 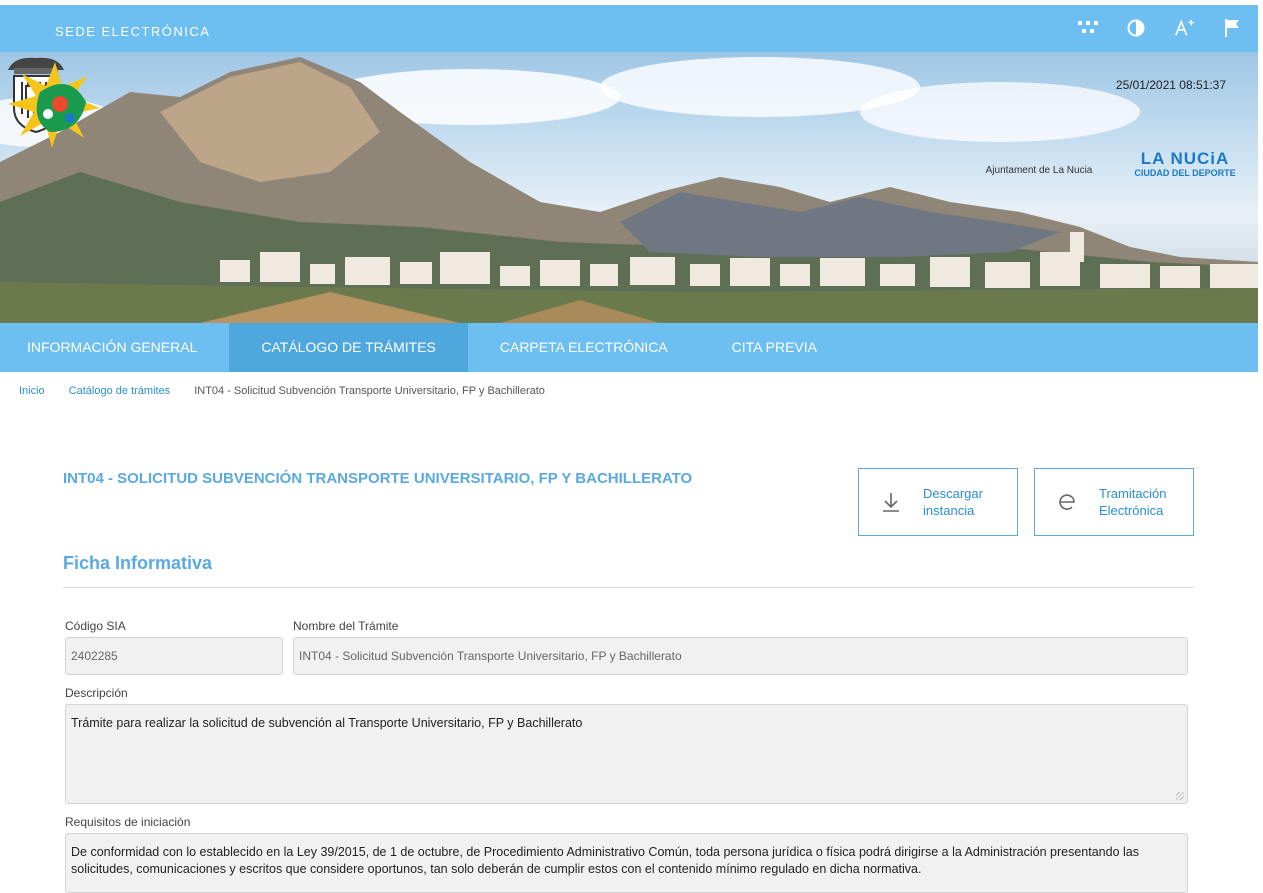 What do you see at coordinates (628, 587) in the screenshot?
I see `section-divider` at bounding box center [628, 587].